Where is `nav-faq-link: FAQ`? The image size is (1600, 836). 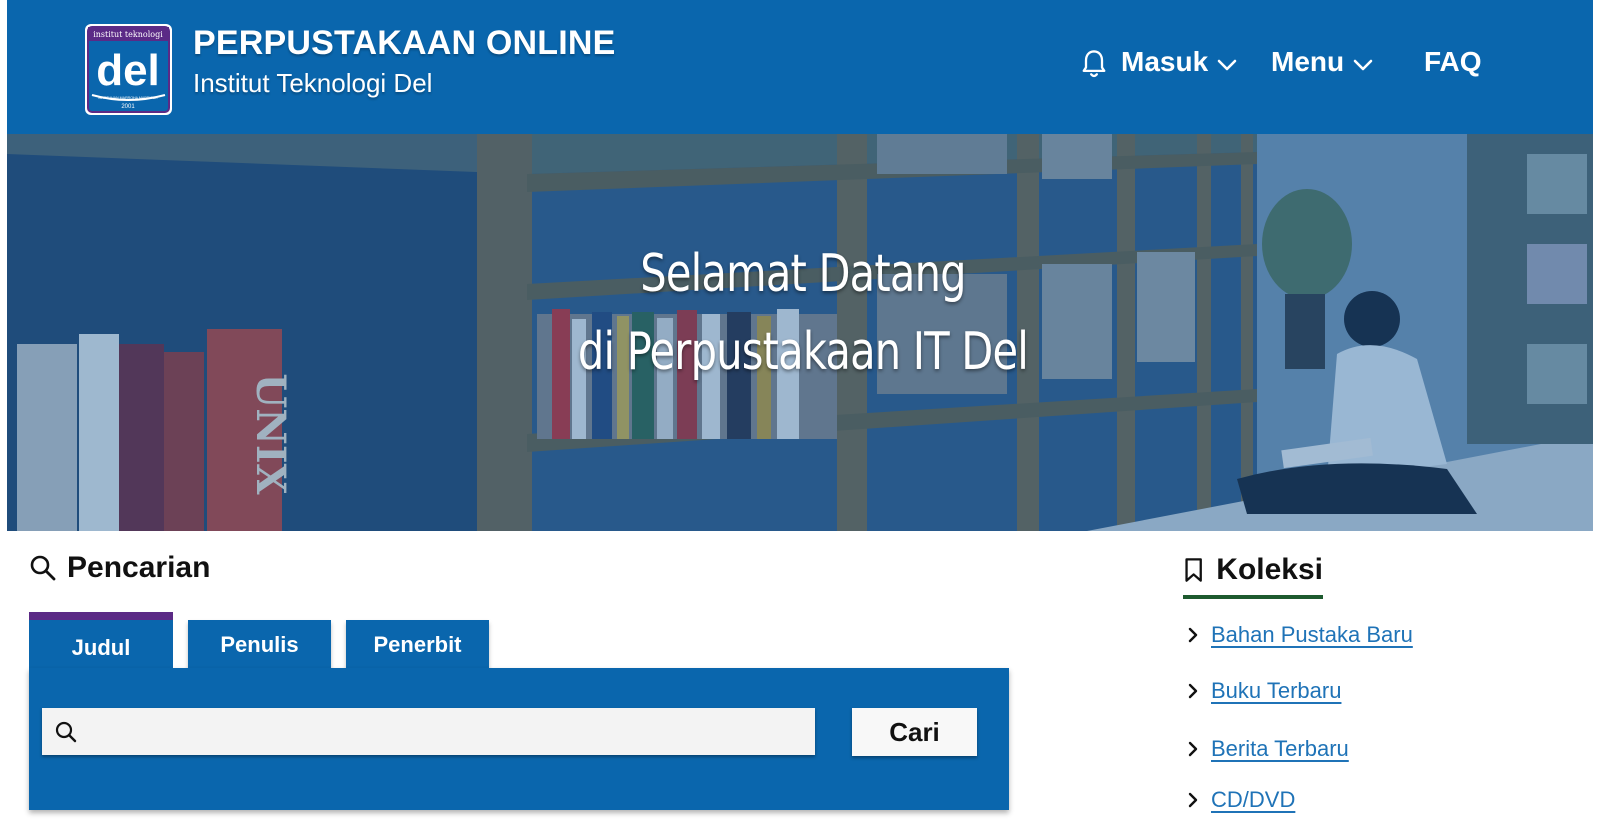 nav-faq-link: FAQ is located at coordinates (1453, 62).